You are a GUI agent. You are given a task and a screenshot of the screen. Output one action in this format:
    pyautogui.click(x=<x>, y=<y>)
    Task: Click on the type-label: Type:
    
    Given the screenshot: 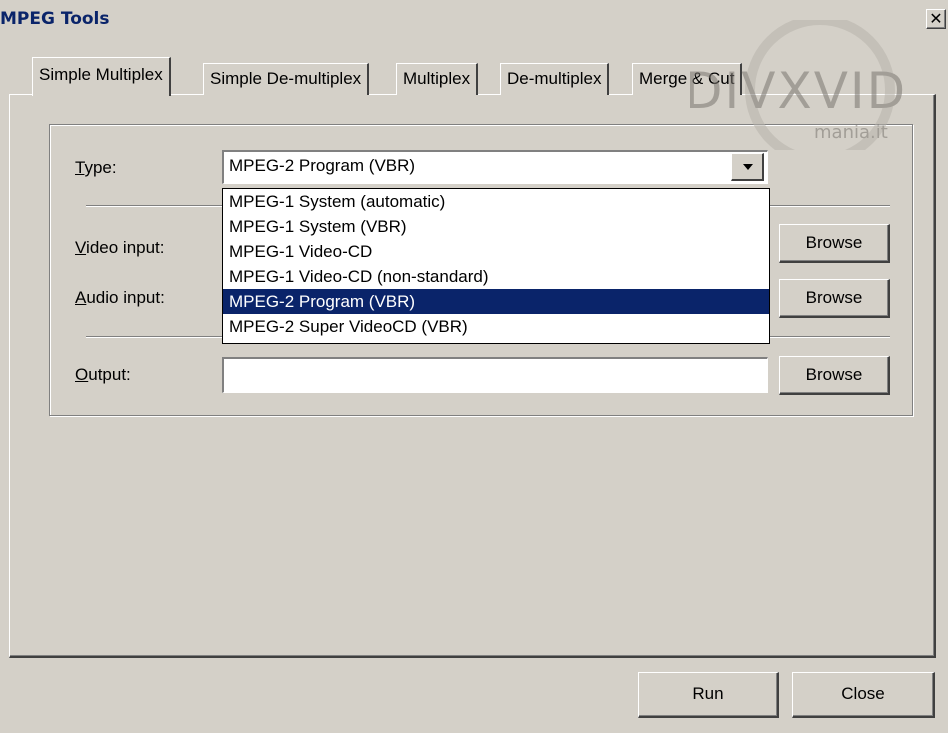 What is the action you would take?
    pyautogui.click(x=96, y=167)
    